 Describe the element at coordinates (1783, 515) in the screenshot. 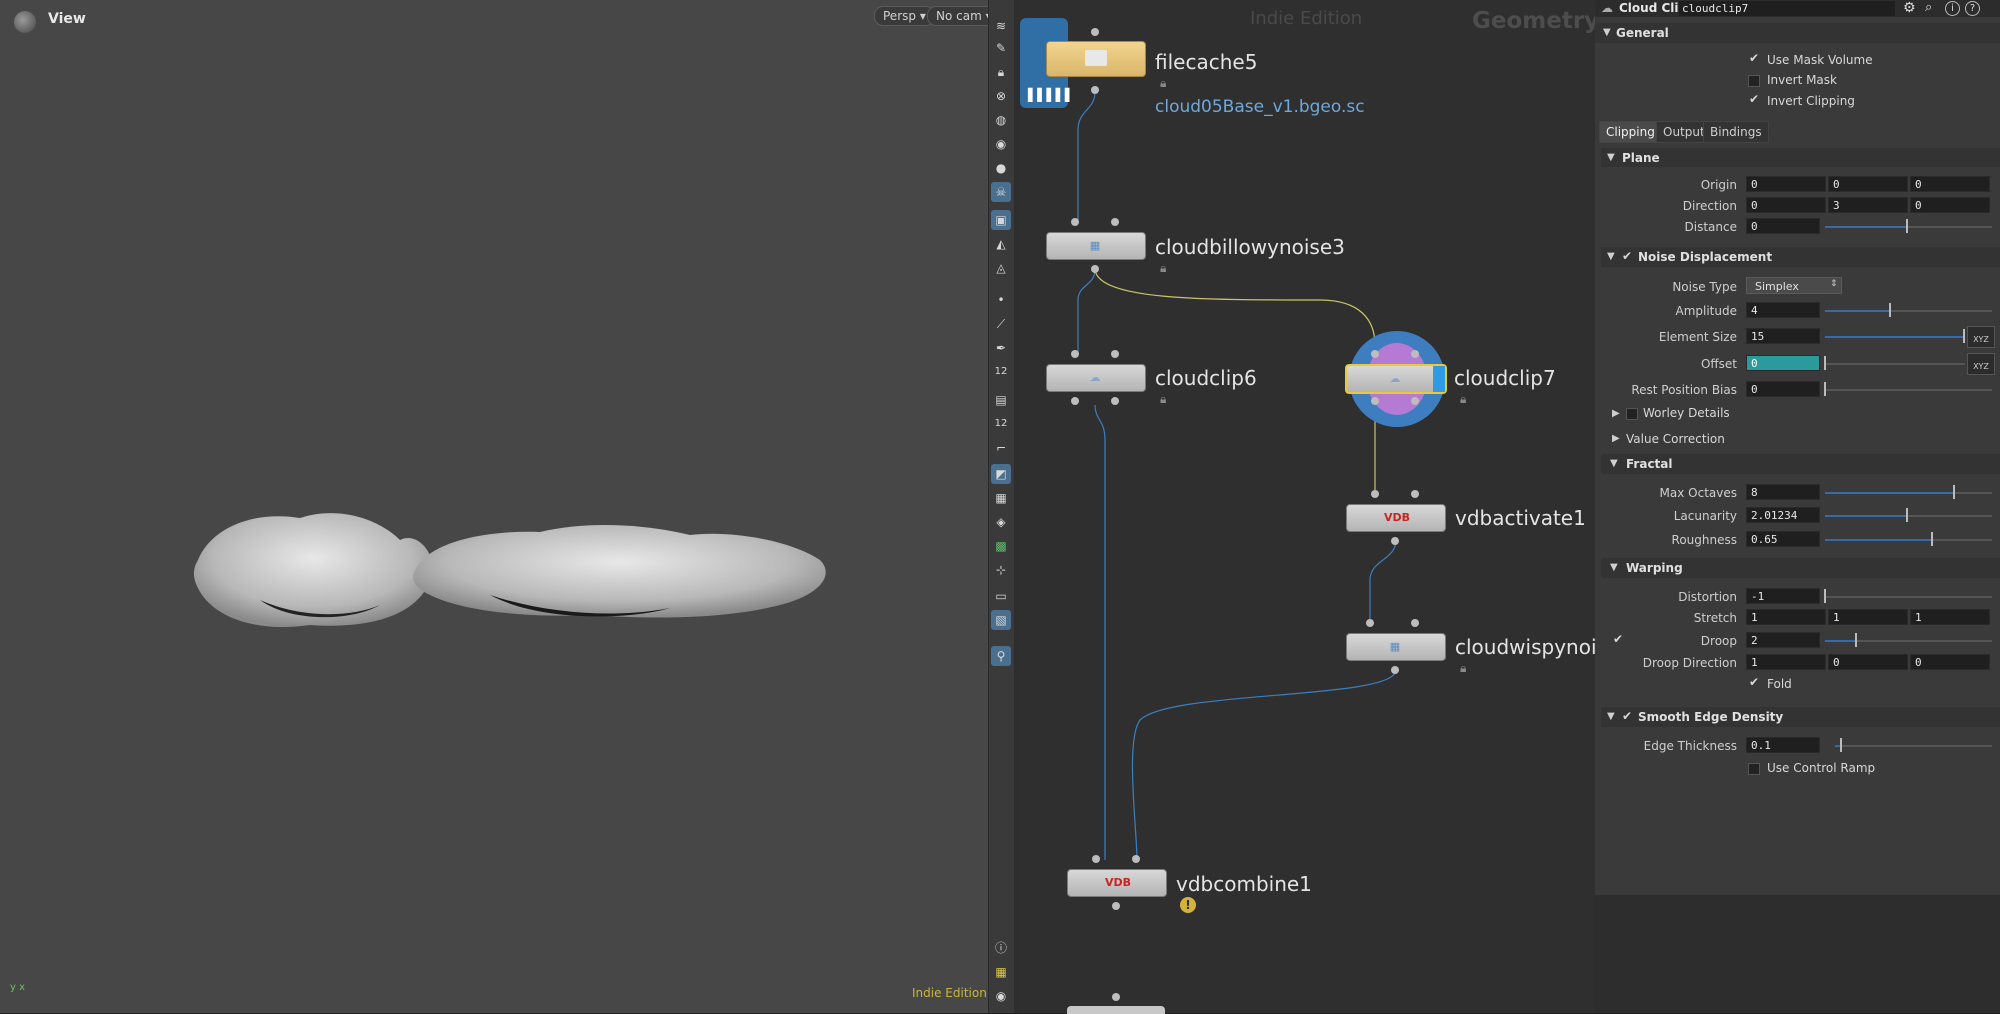

I see `lacunarity-field: 2.01234` at that location.